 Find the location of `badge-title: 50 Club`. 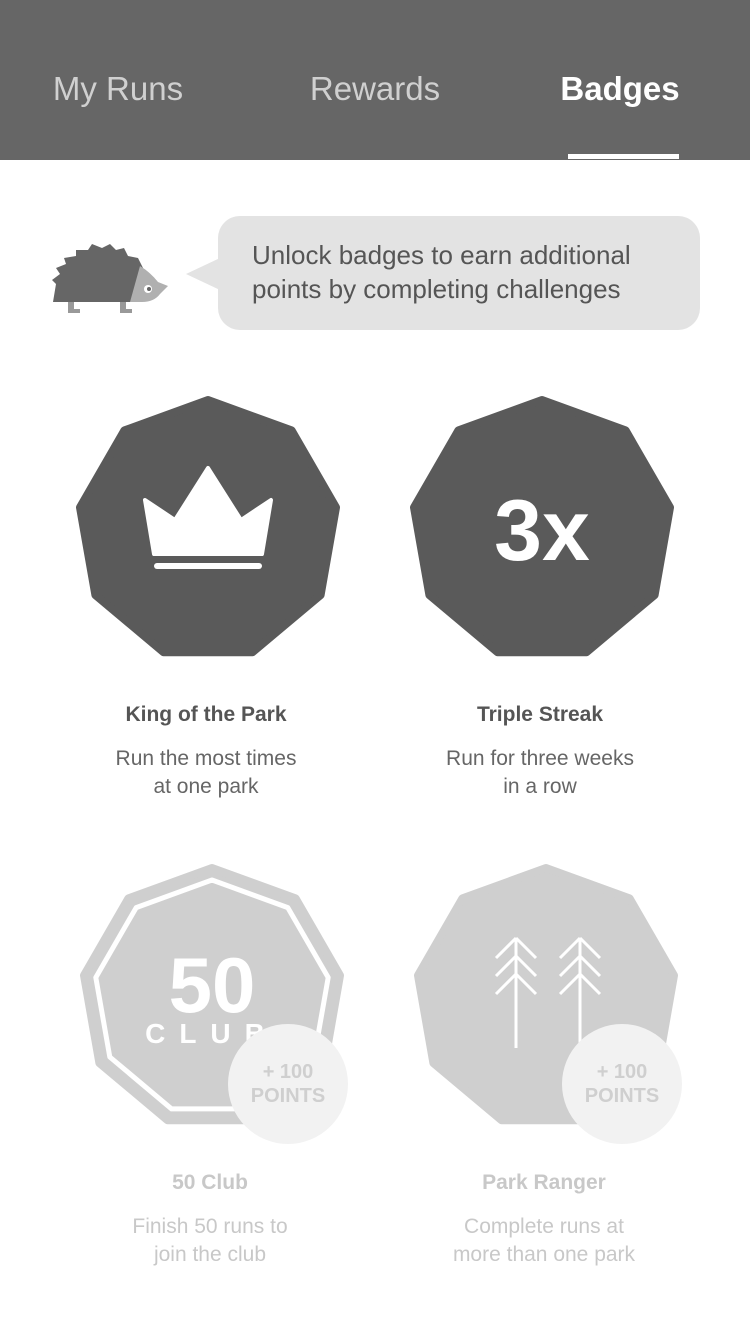

badge-title: 50 Club is located at coordinates (210, 1182).